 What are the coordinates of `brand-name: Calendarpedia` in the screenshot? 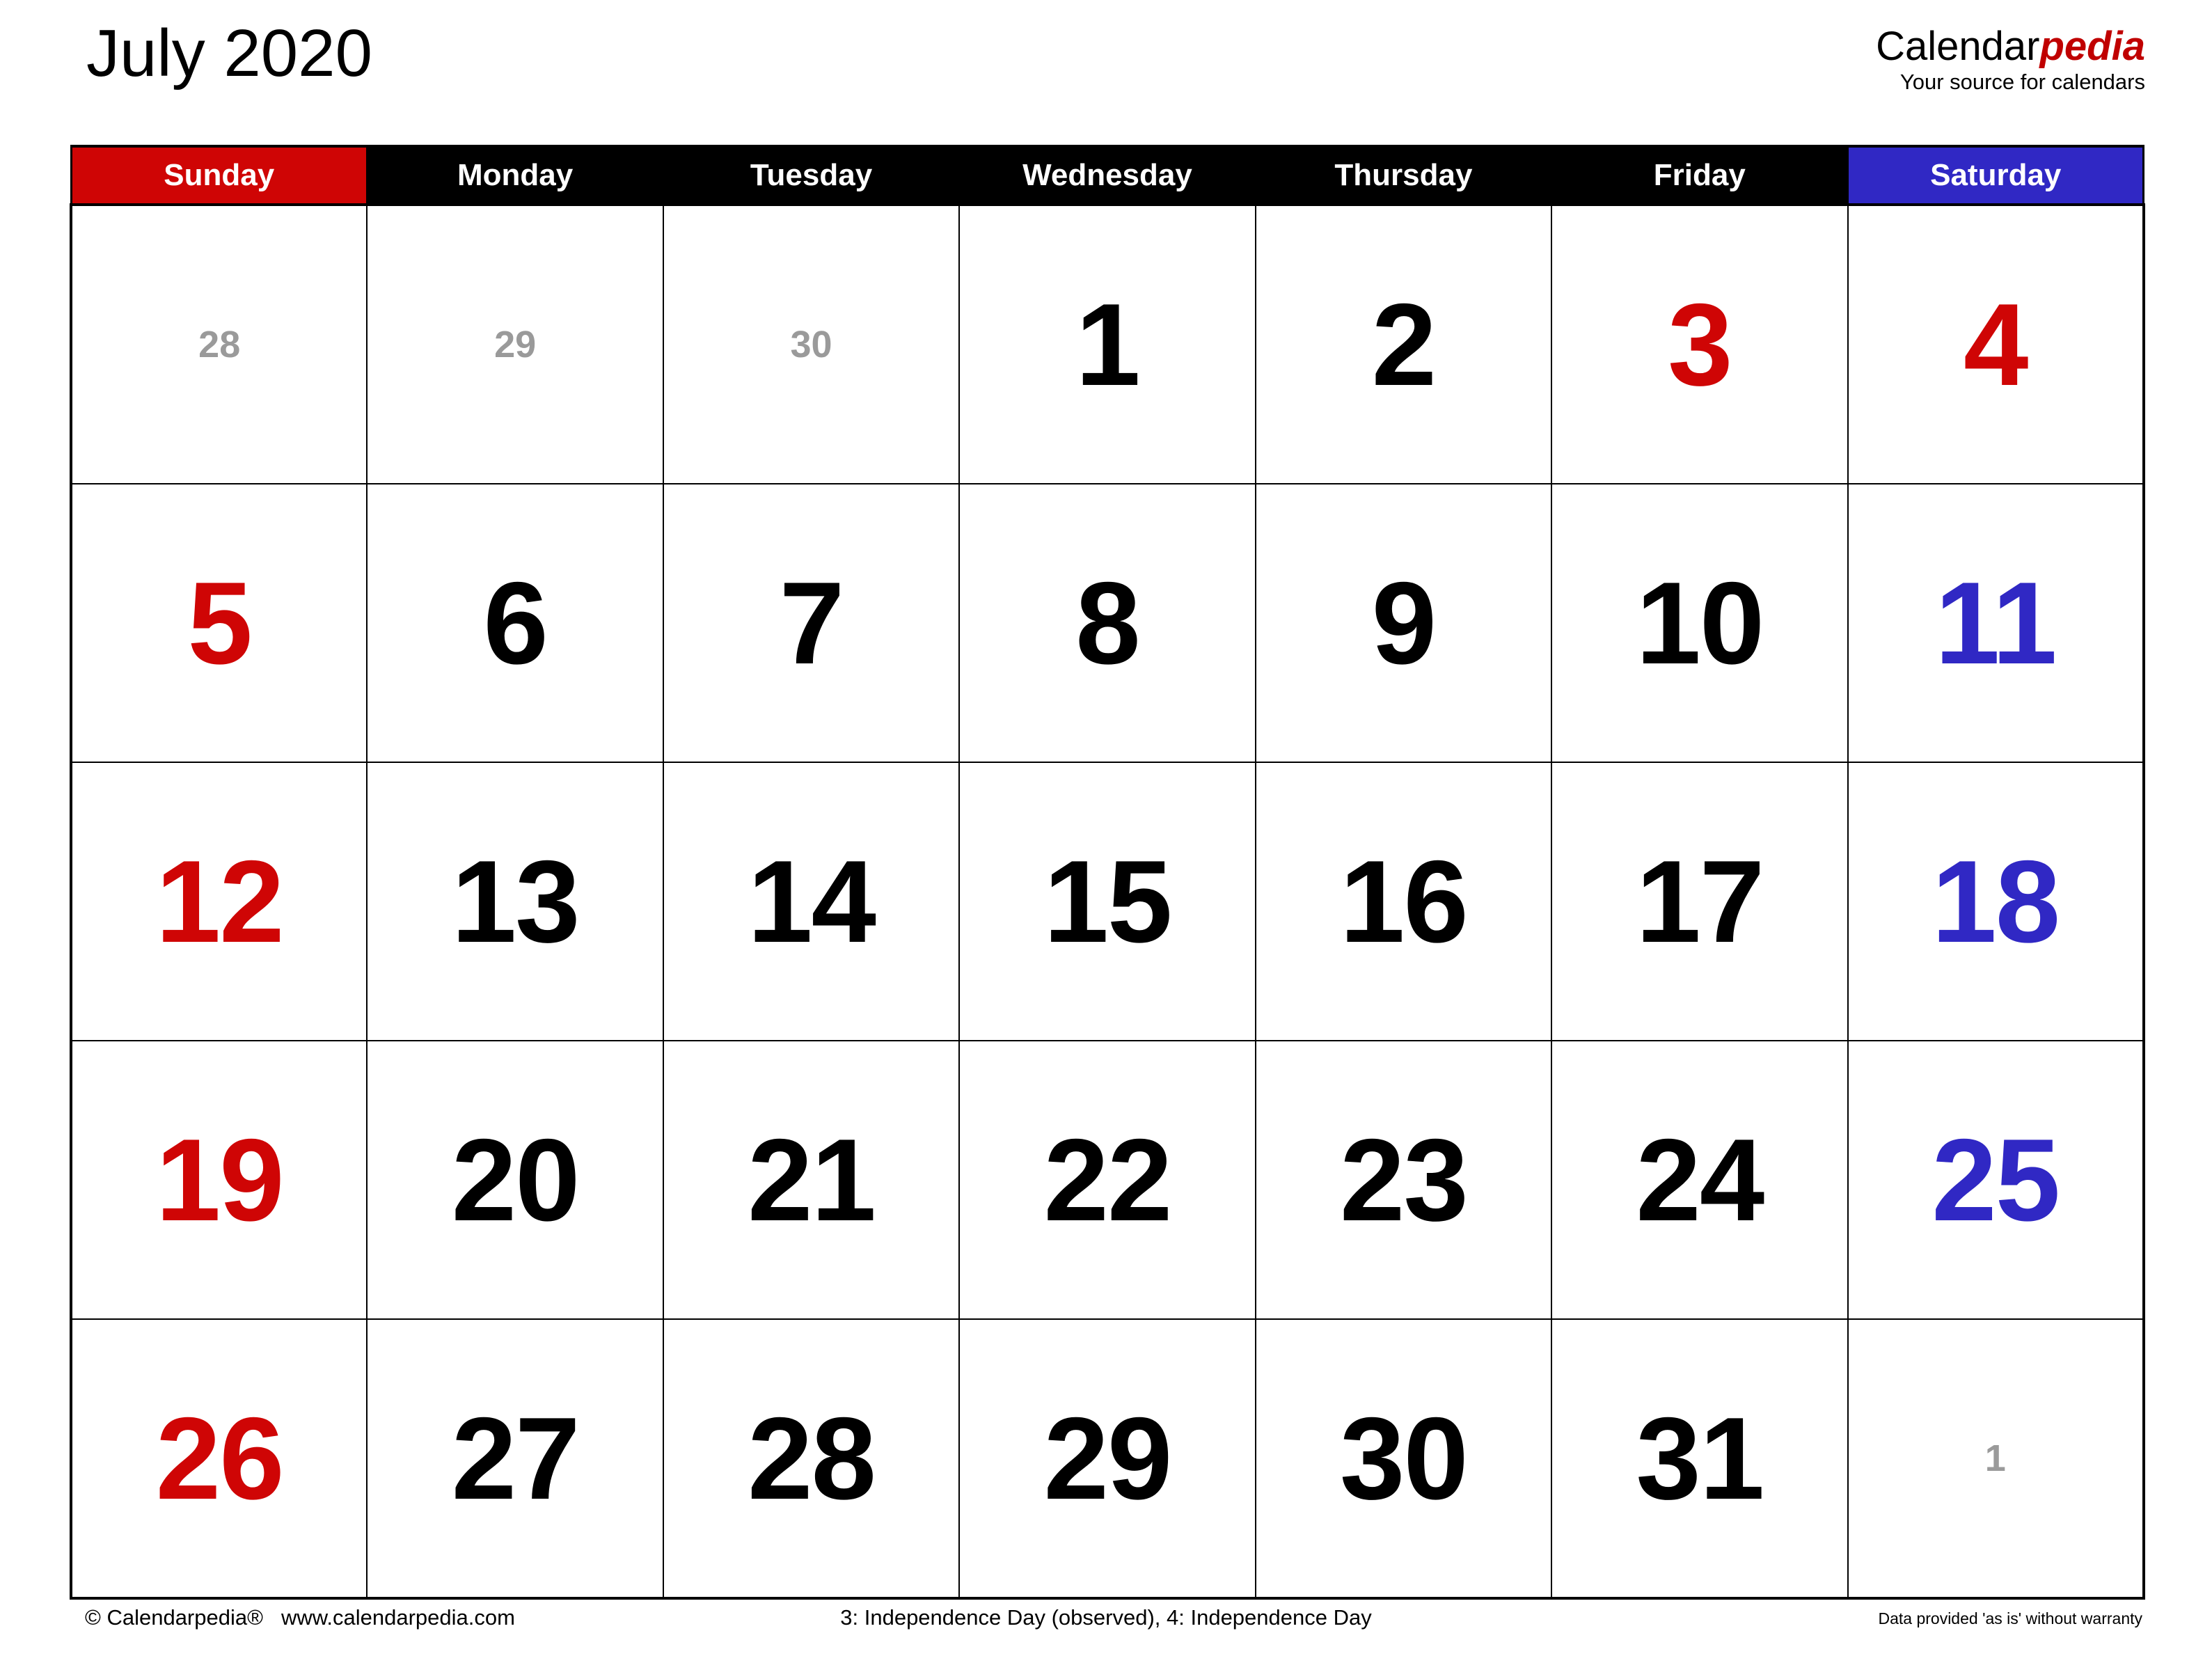 It's located at (2010, 46).